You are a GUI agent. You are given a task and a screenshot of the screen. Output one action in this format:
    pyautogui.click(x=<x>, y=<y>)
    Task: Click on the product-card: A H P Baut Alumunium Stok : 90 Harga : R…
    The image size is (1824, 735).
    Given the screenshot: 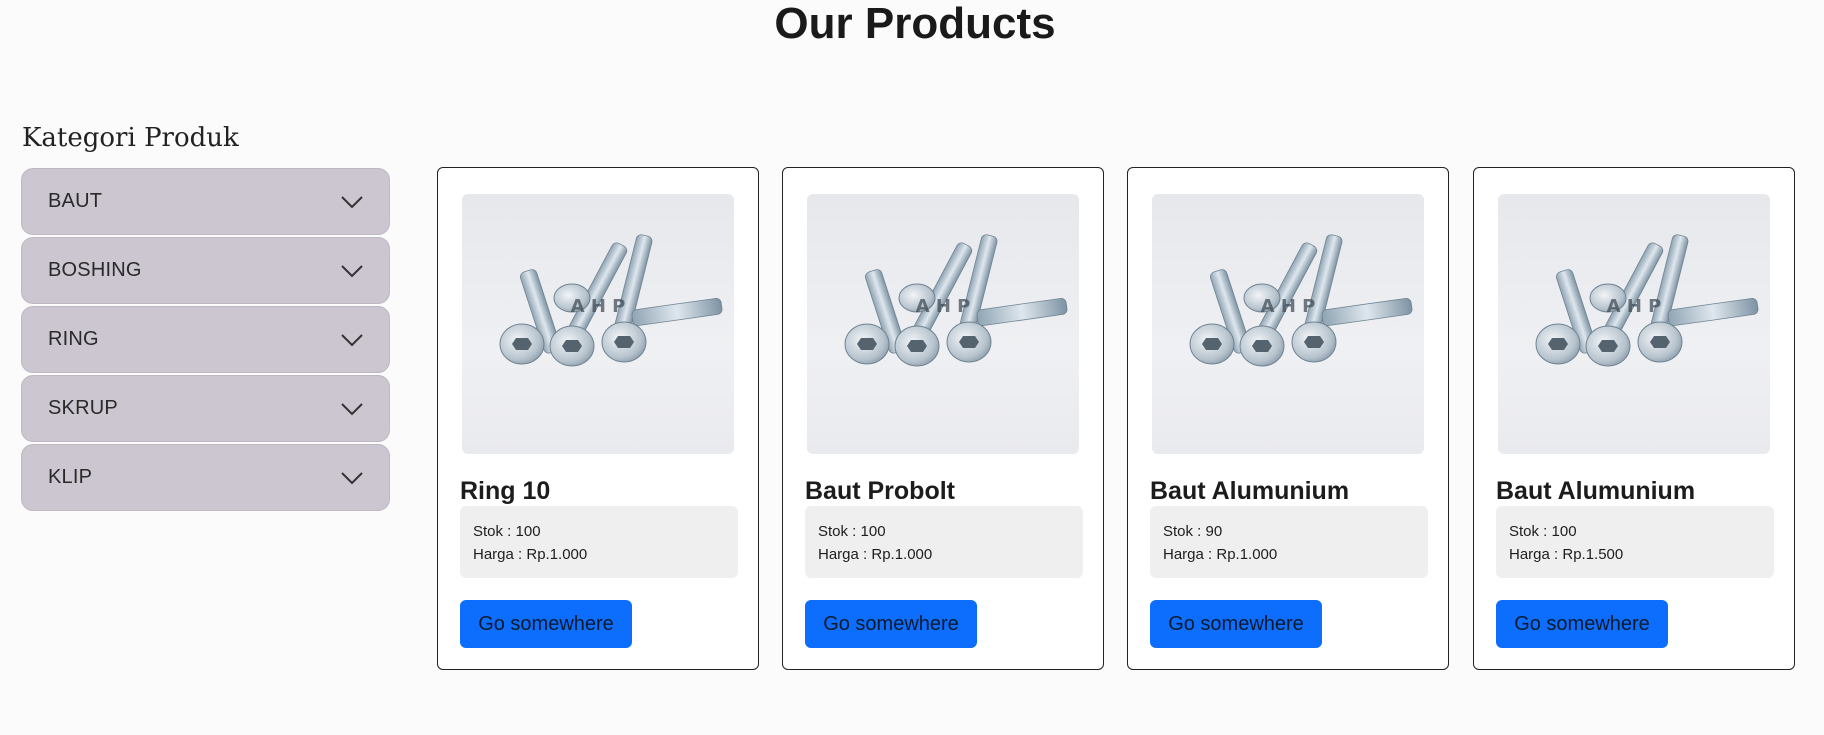 What is the action you would take?
    pyautogui.click(x=1288, y=418)
    